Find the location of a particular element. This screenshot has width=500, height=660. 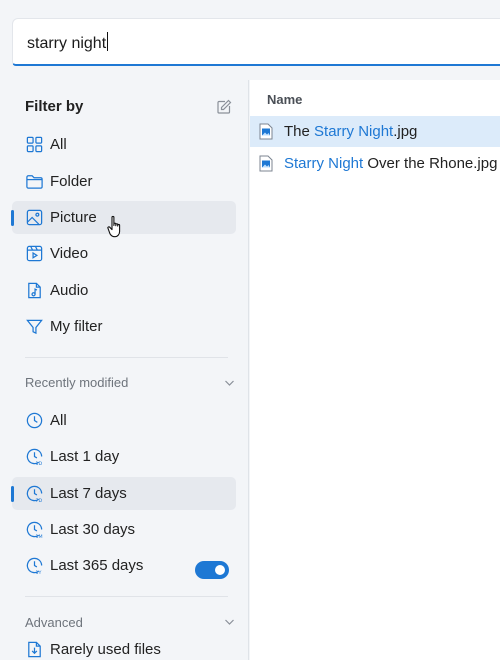

rarely-used-files-toggle is located at coordinates (212, 570).